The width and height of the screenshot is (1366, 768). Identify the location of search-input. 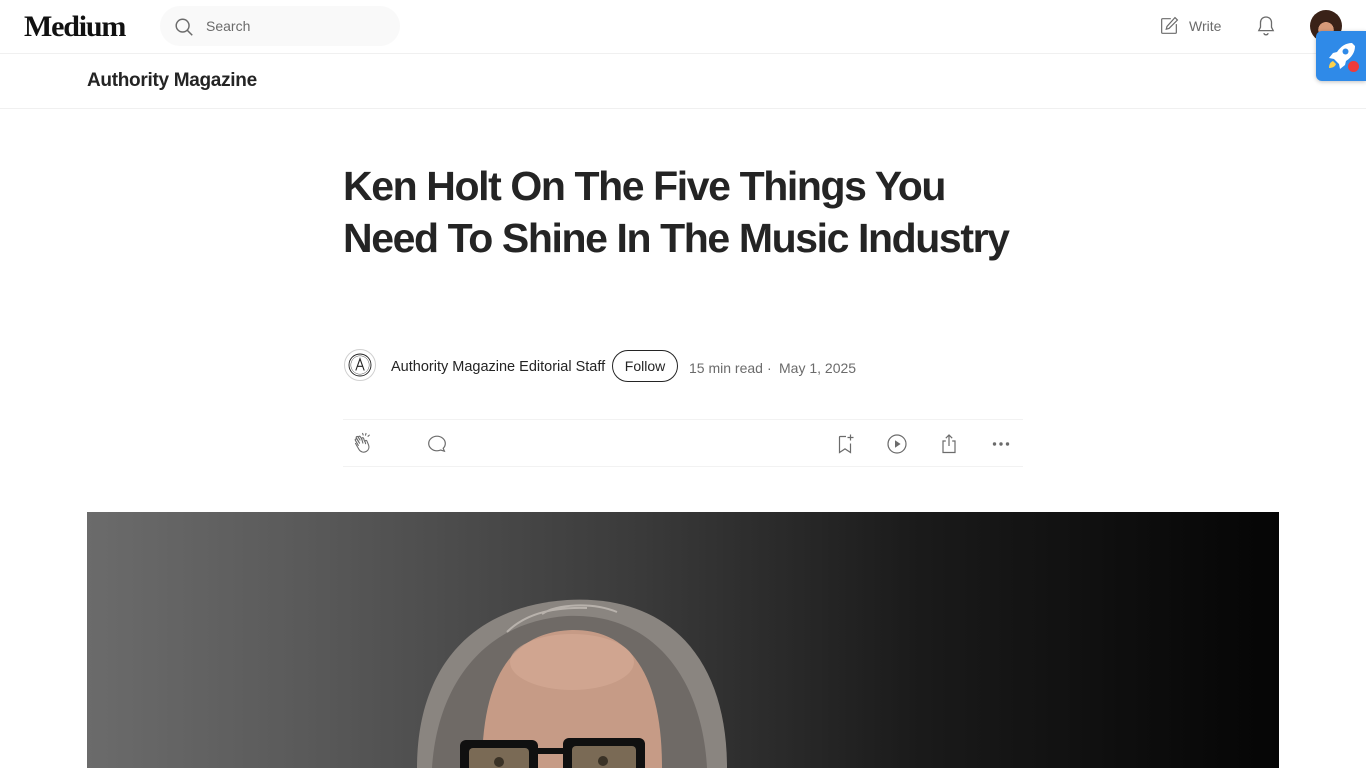
(296, 26).